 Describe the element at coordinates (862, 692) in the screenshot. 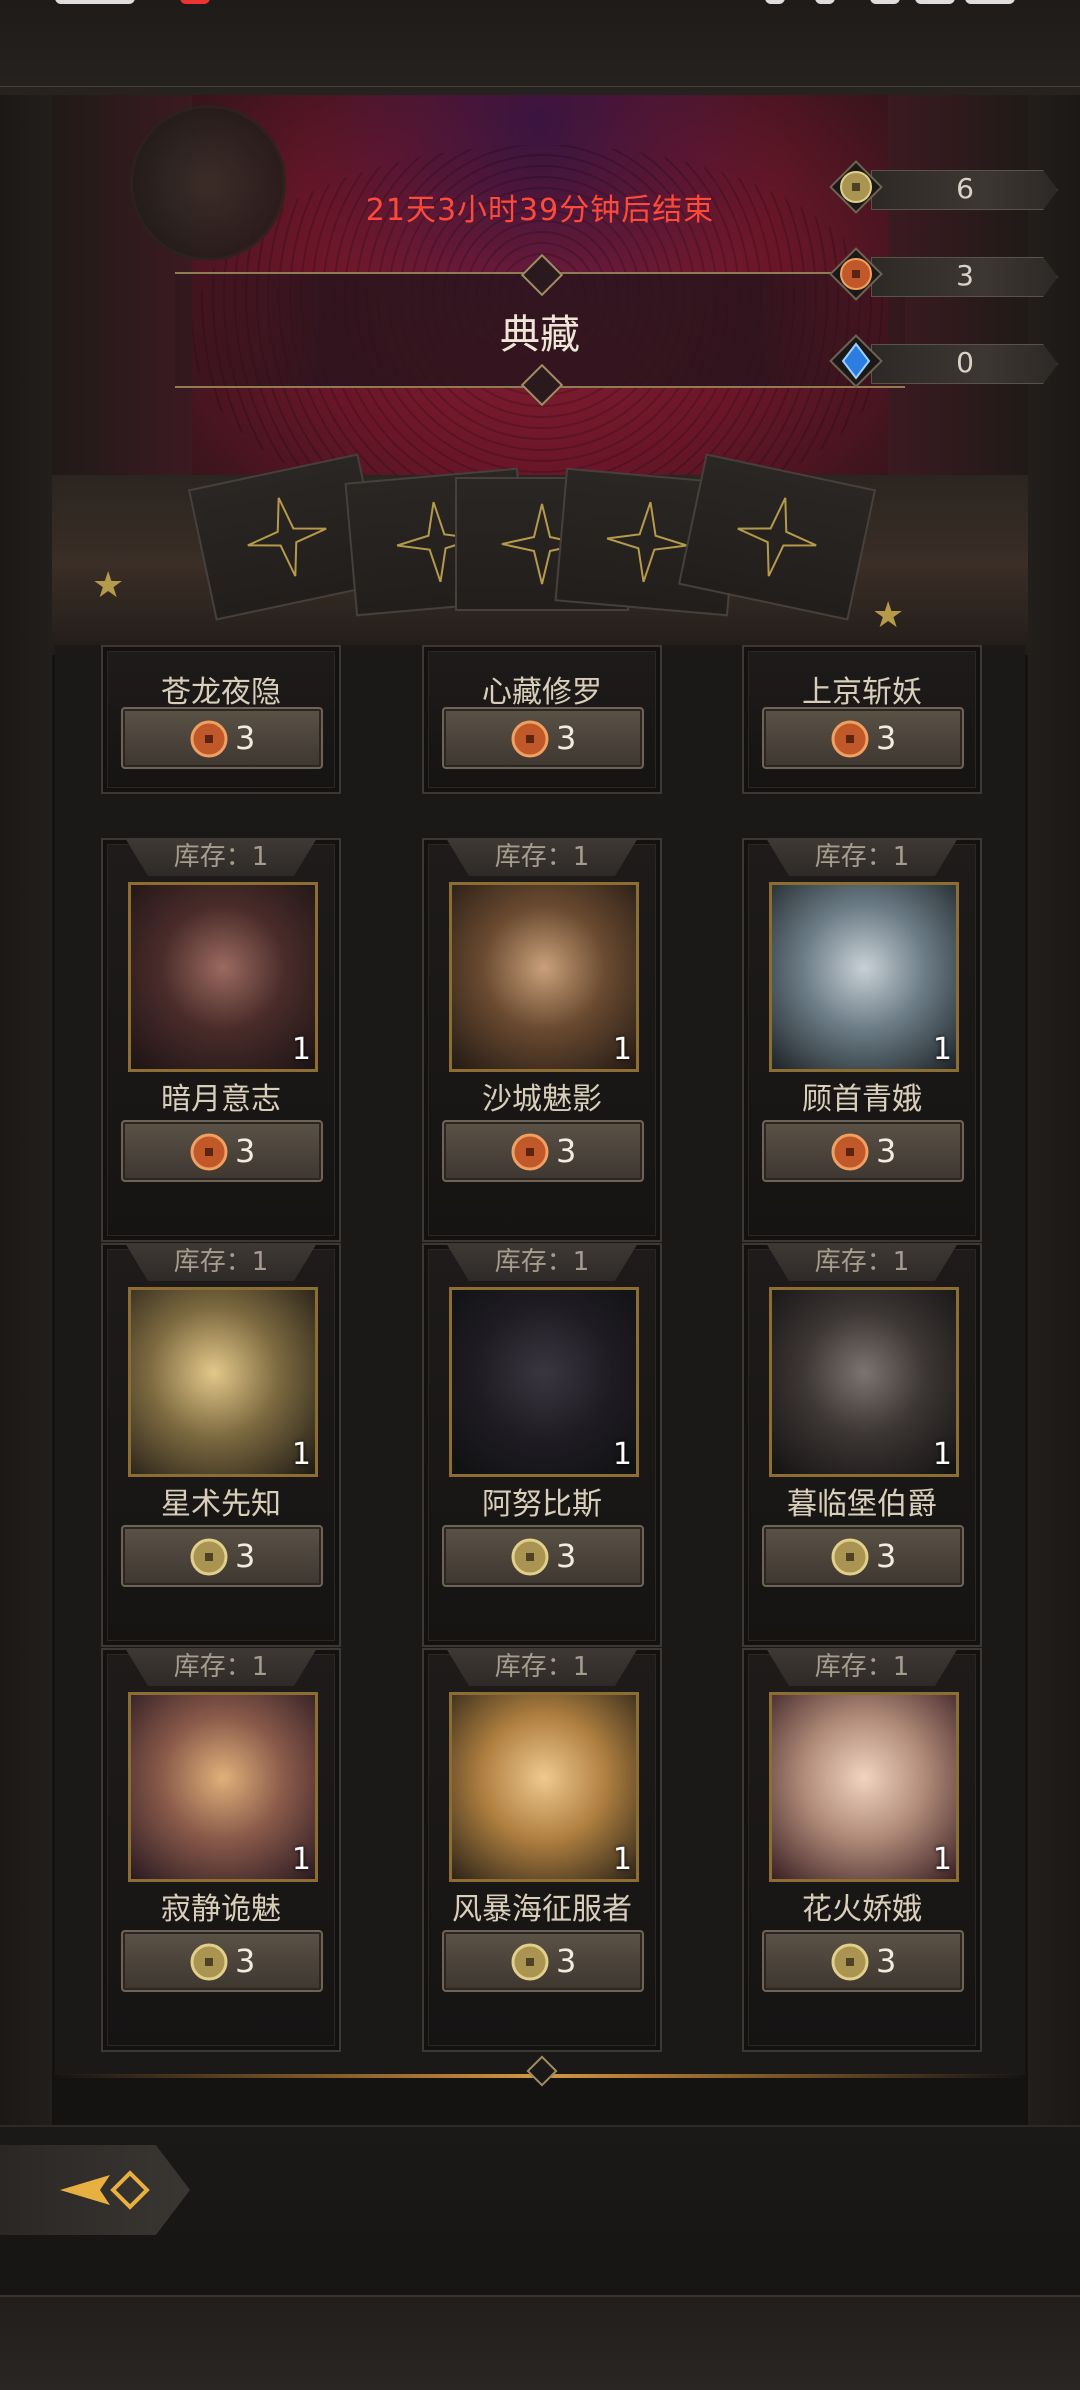

I see `item-name: 上京斩妖` at that location.